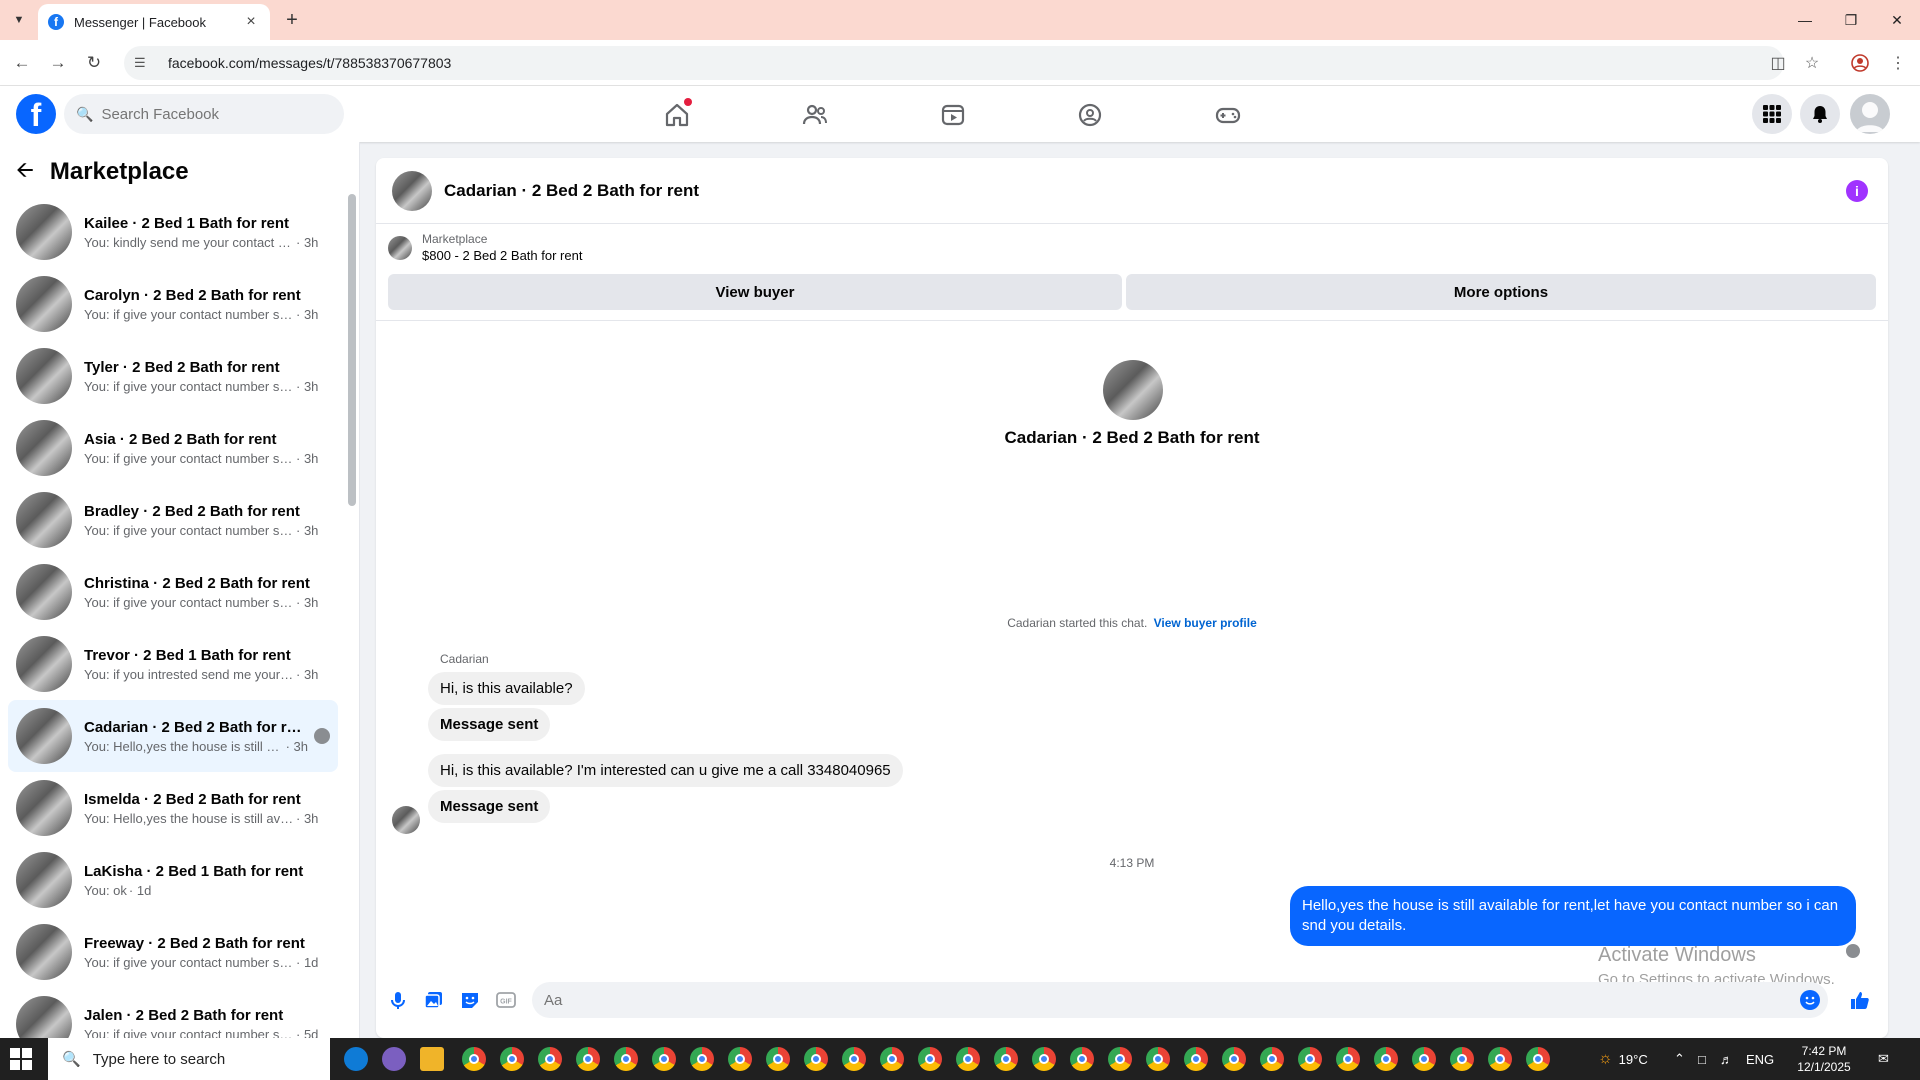 This screenshot has width=1920, height=1080. Describe the element at coordinates (1897, 20) in the screenshot. I see `close-window-icon: ✕` at that location.